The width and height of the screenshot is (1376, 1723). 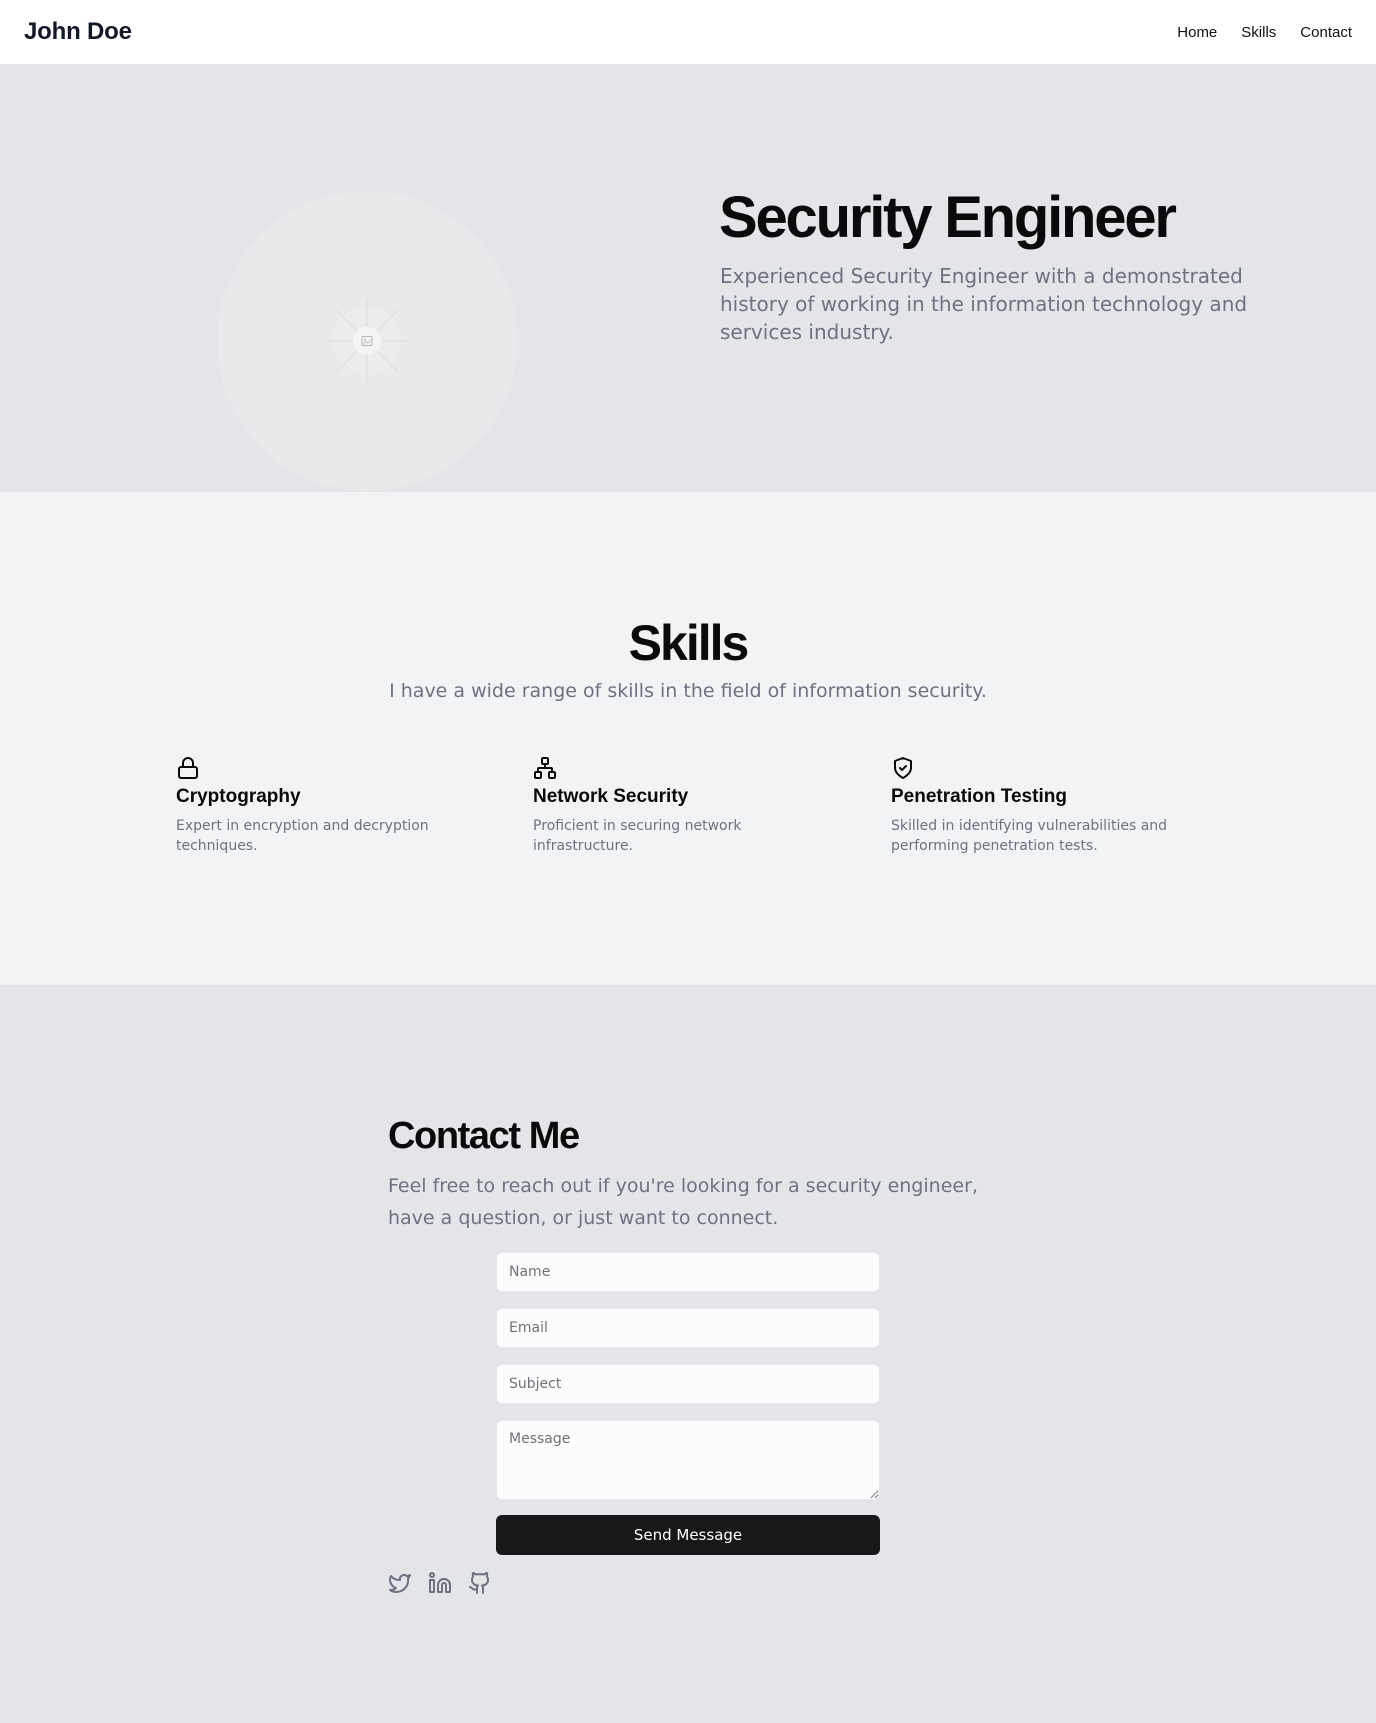 I want to click on skill-name: Cryptography, so click(x=238, y=796).